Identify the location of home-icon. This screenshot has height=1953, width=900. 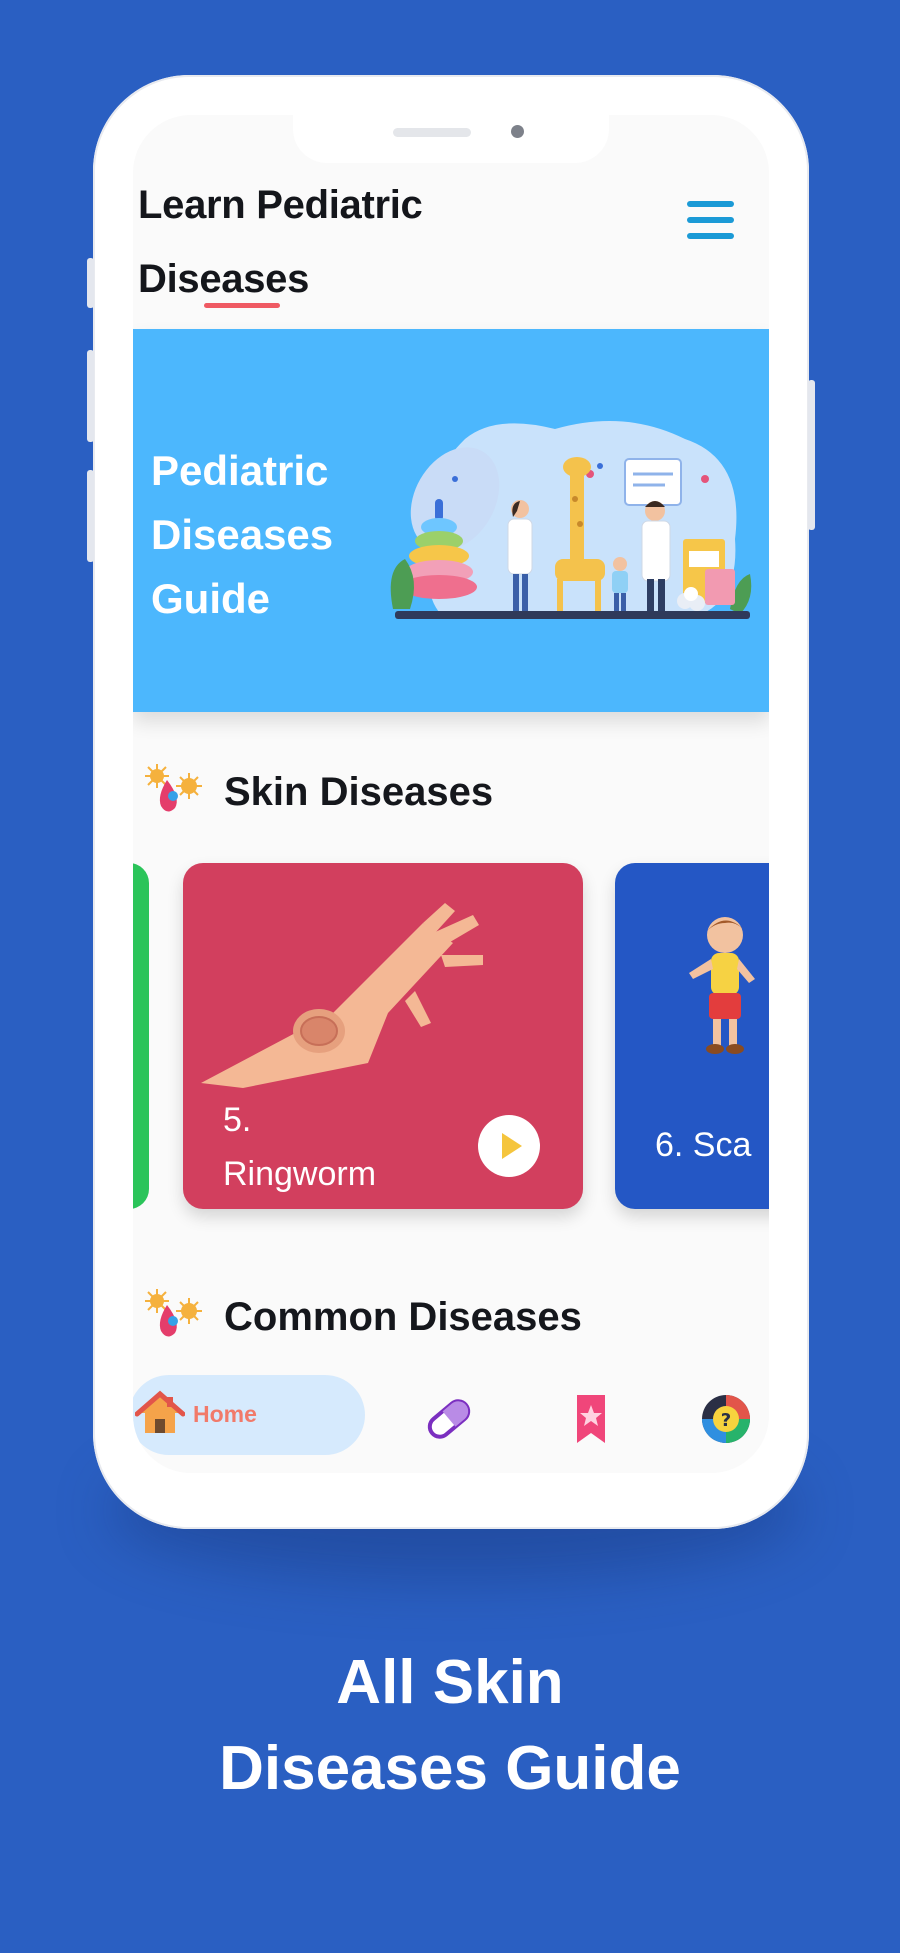
(160, 1411).